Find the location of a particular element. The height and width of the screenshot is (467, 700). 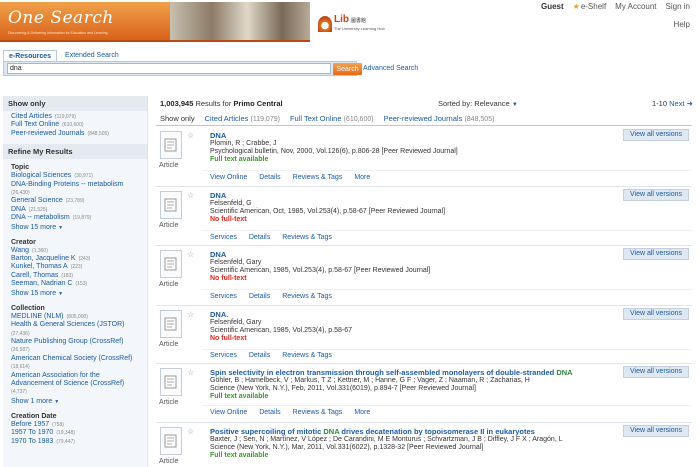

facet-creator-item: Wang (1,360) is located at coordinates (75, 251).